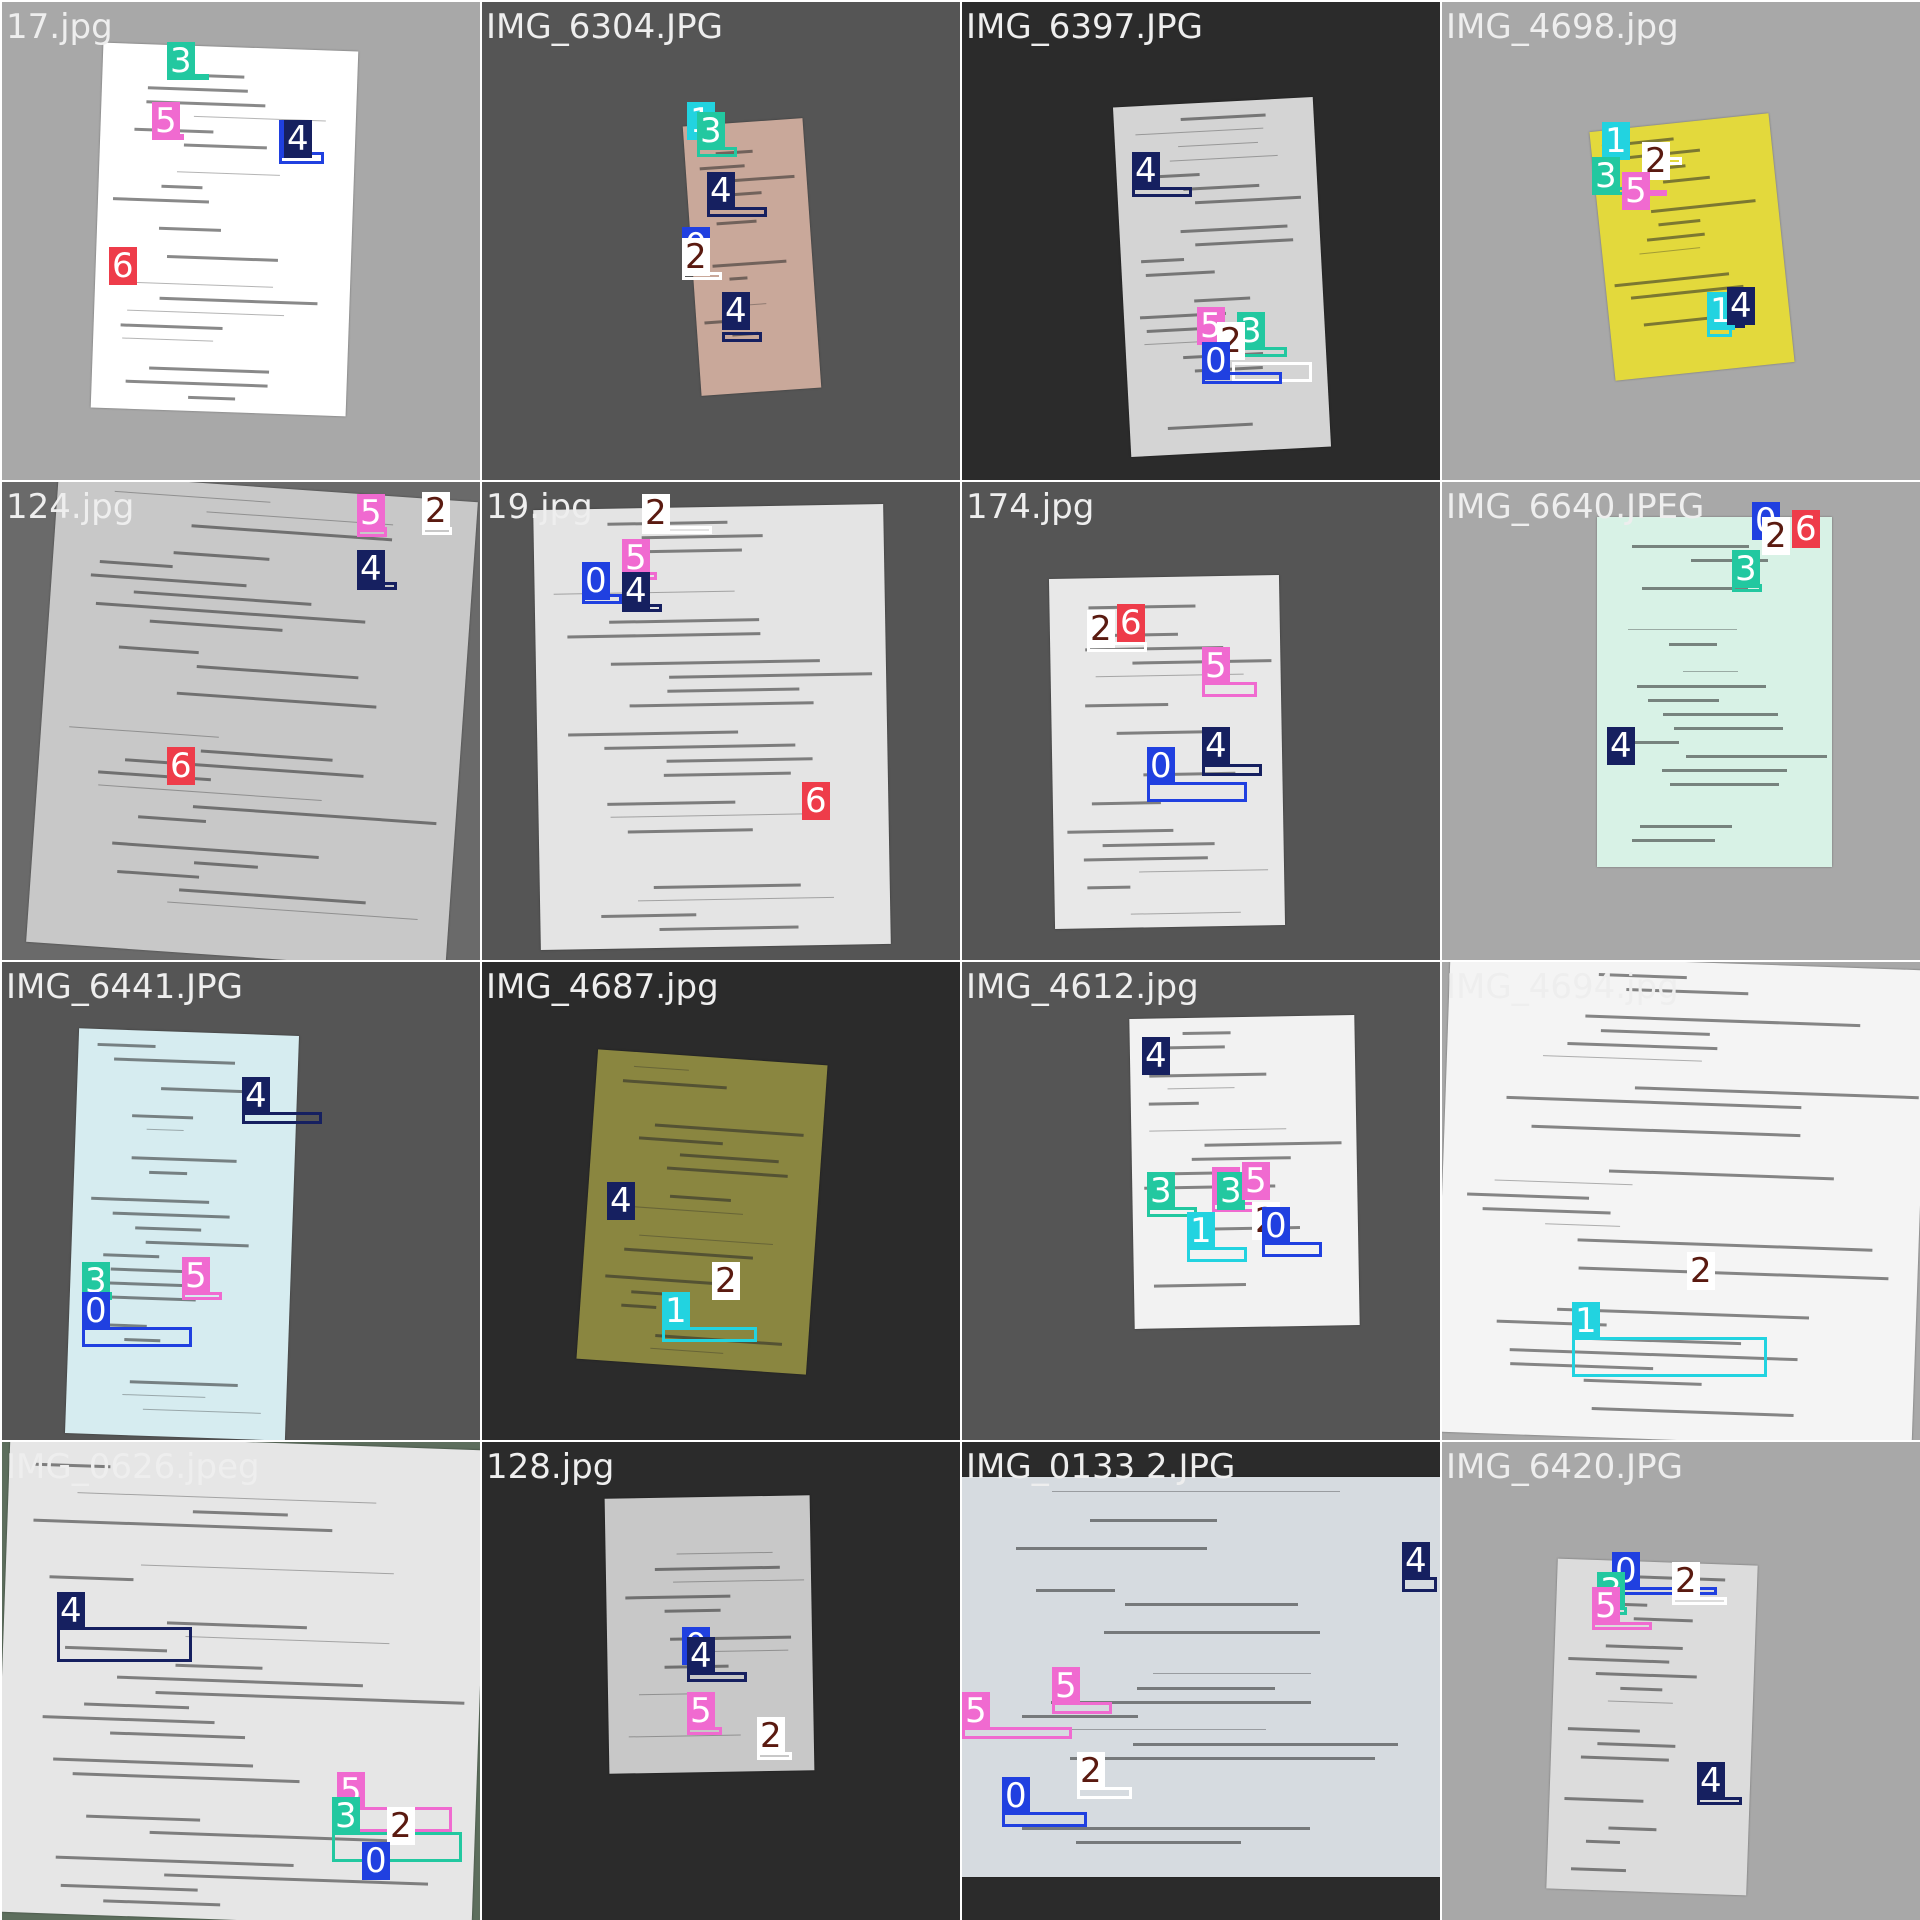  Describe the element at coordinates (1201, 721) in the screenshot. I see `image-cell: 174.jpg 2 6 5 4 0` at that location.